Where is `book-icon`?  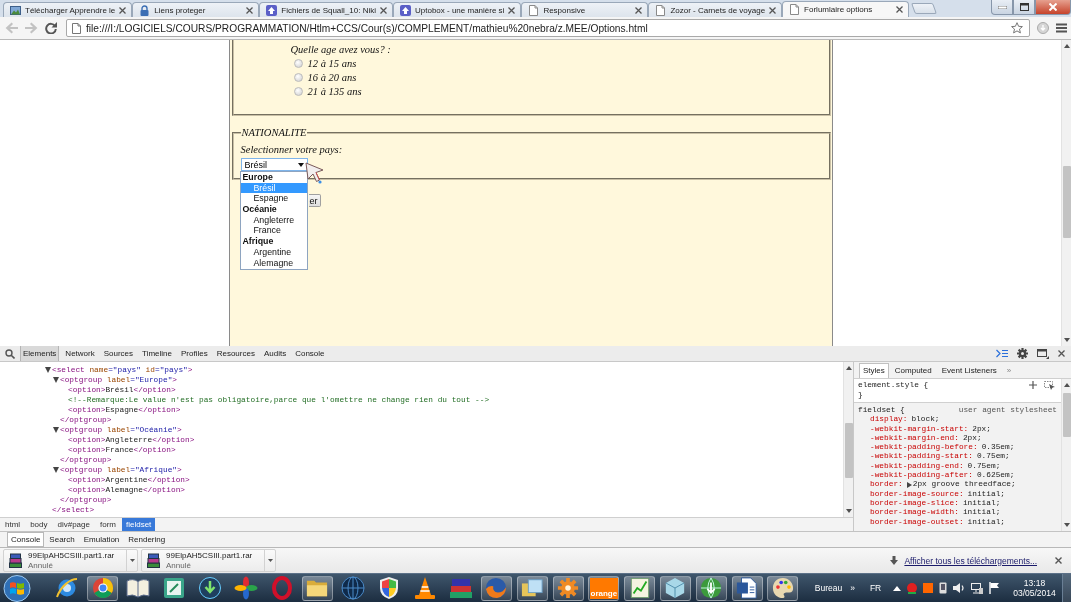 book-icon is located at coordinates (138, 588).